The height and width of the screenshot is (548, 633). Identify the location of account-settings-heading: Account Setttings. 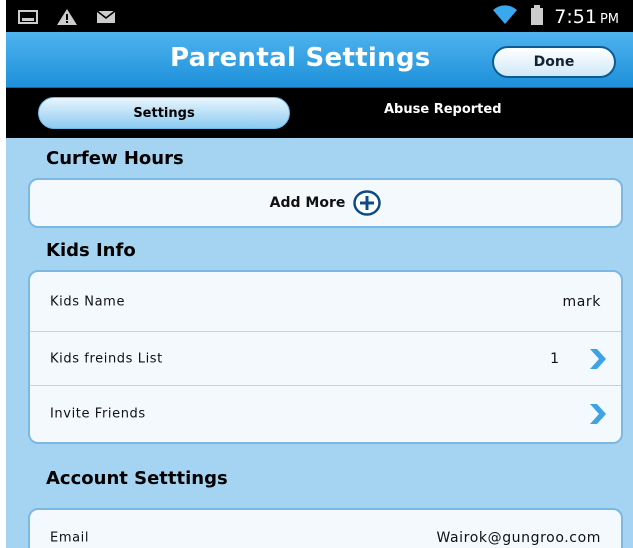
(137, 478).